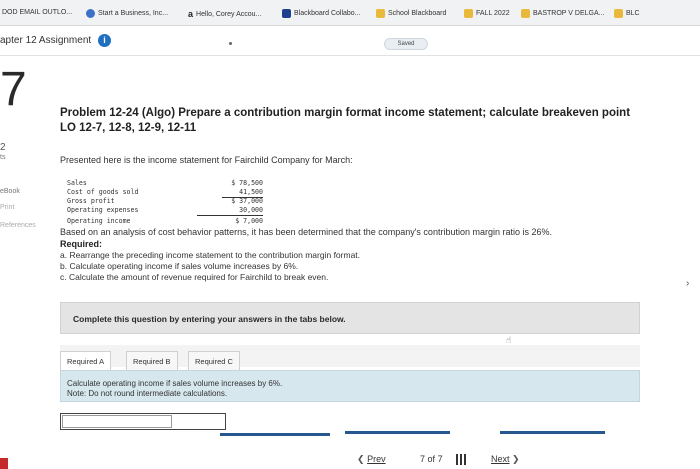  Describe the element at coordinates (46, 40) in the screenshot. I see `assignment-title: apter 12 Assignment` at that location.